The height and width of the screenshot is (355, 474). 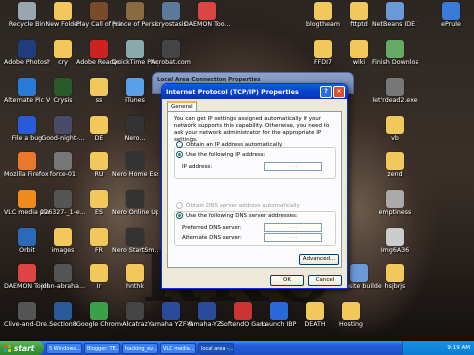 I want to click on start-button: start, so click(x=22, y=348).